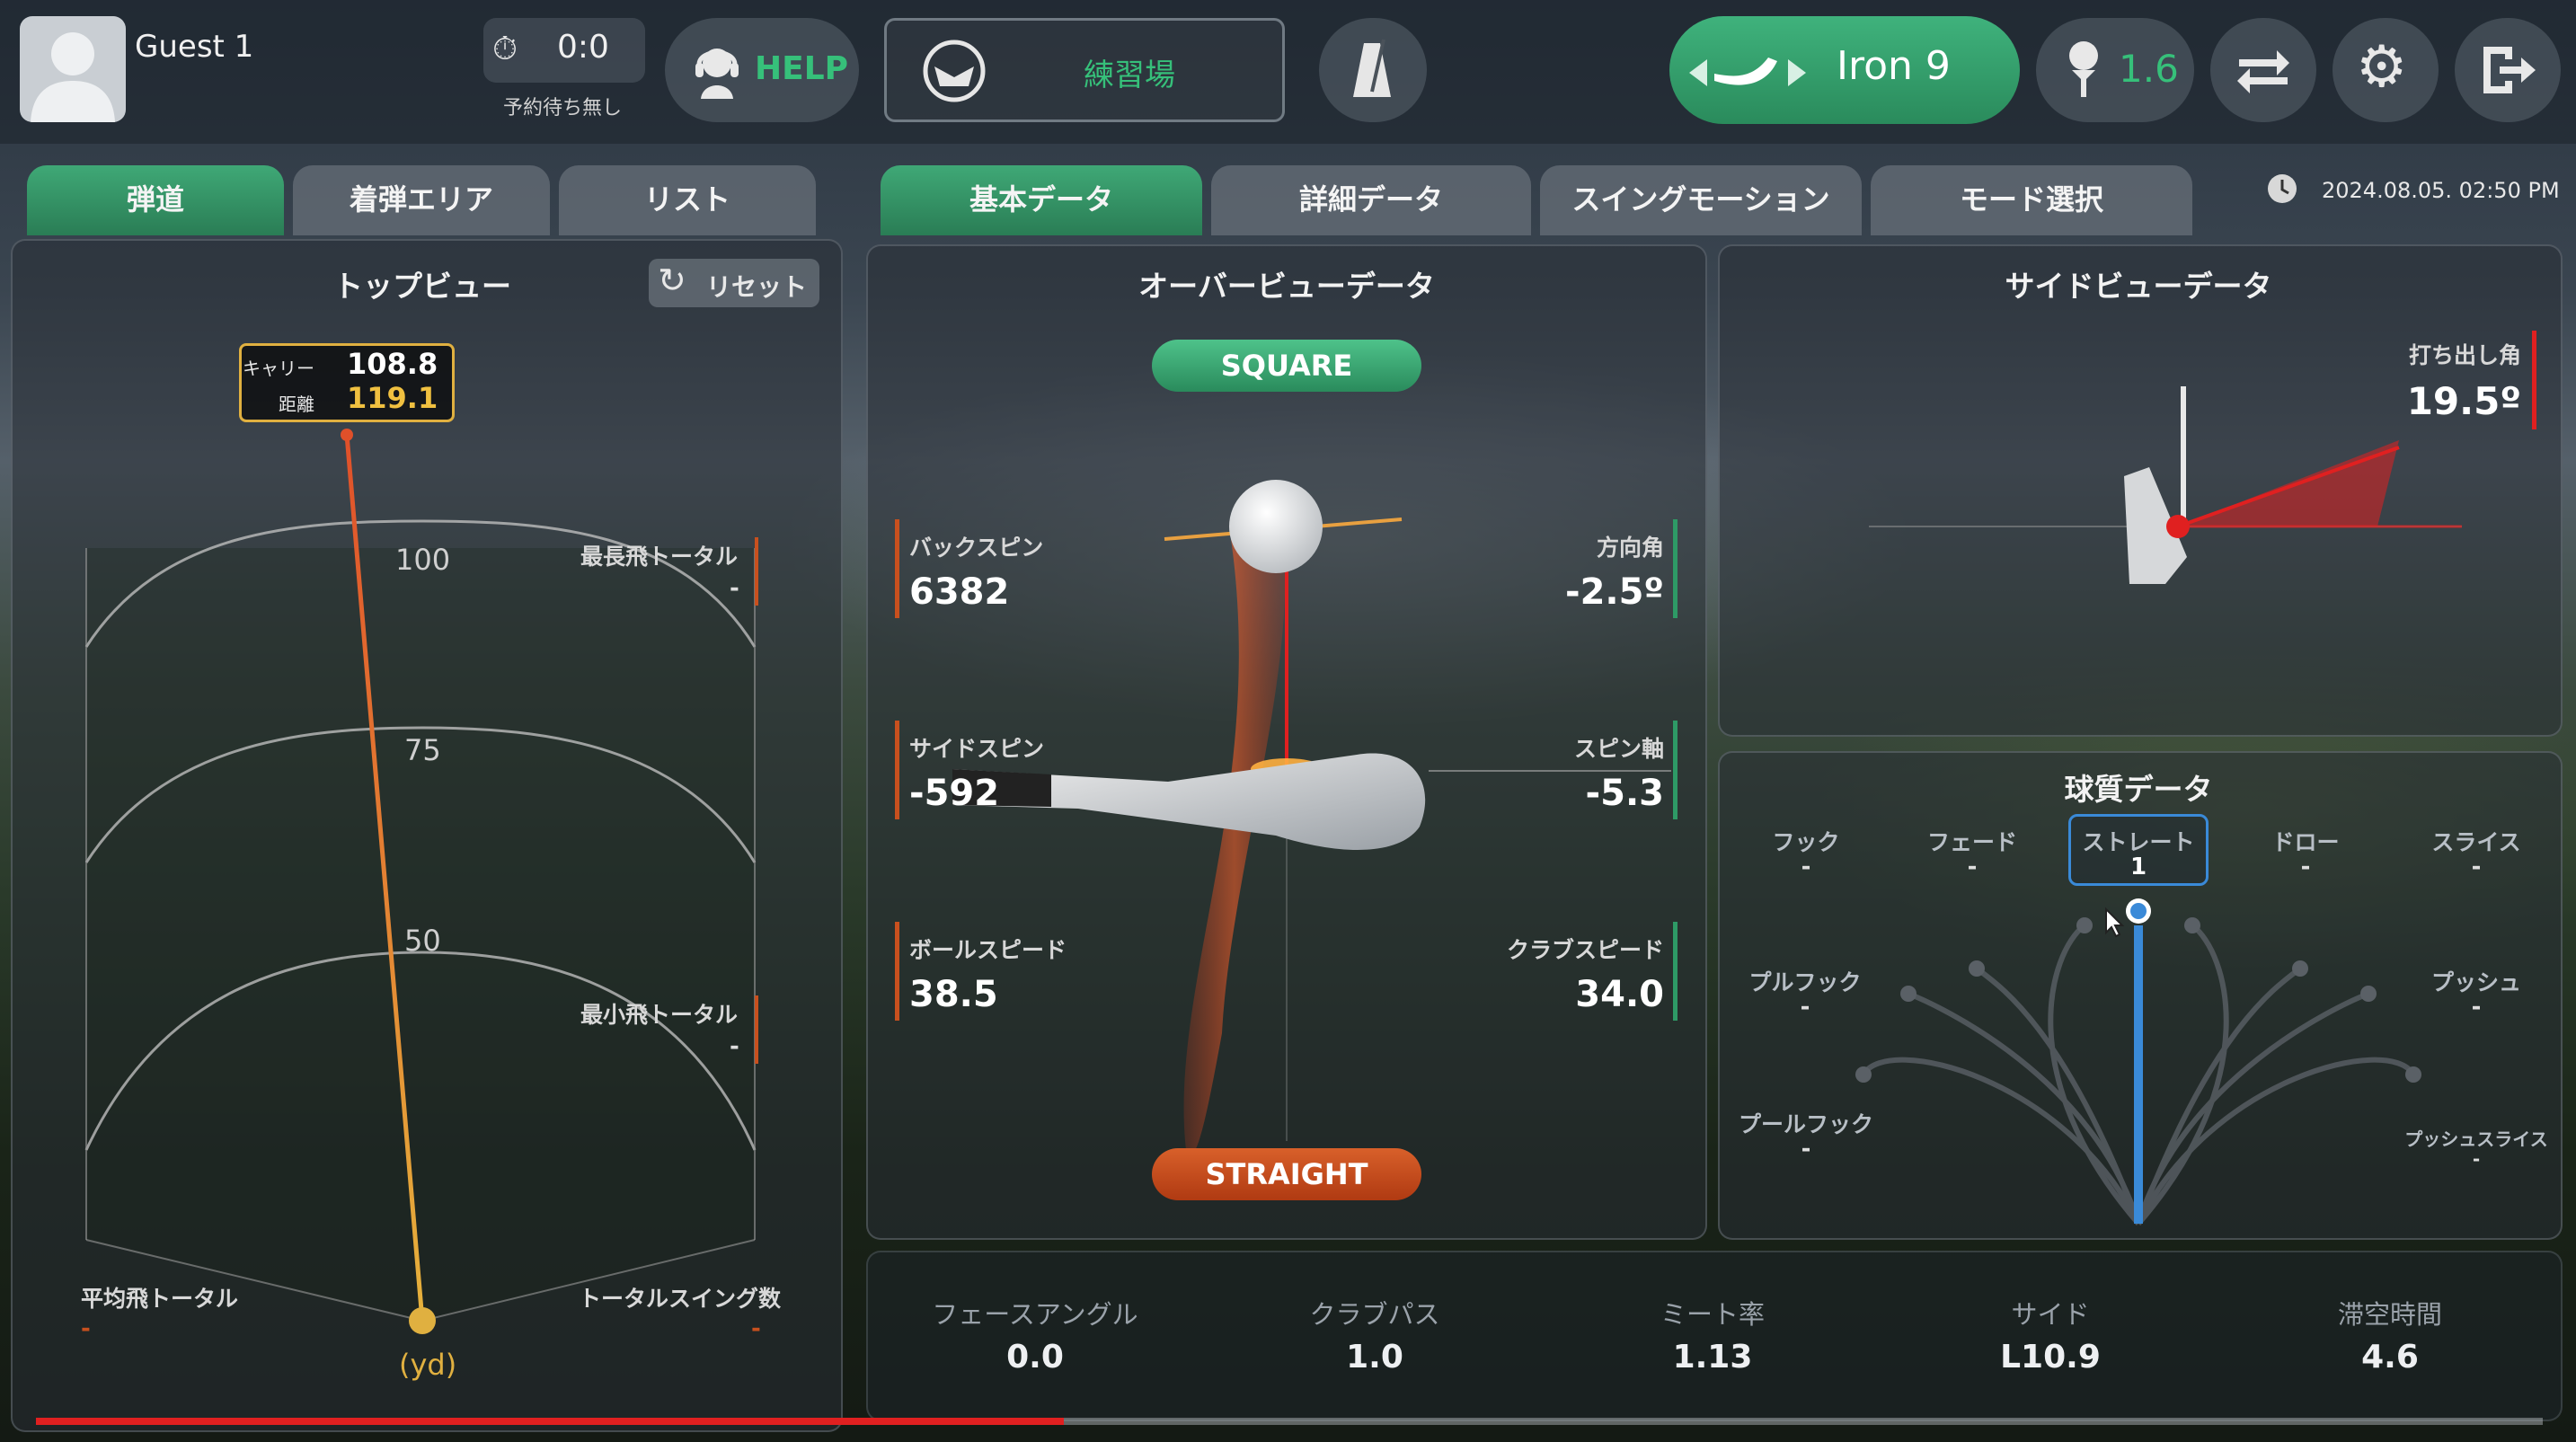 The height and width of the screenshot is (1442, 2576). I want to click on progress-fill, so click(550, 1421).